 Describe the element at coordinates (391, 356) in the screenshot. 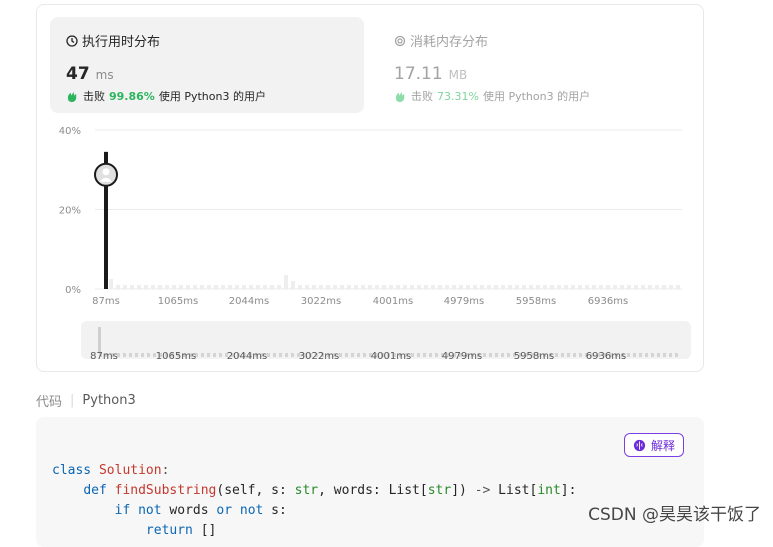

I see `slider-tick-label: 4001ms` at that location.